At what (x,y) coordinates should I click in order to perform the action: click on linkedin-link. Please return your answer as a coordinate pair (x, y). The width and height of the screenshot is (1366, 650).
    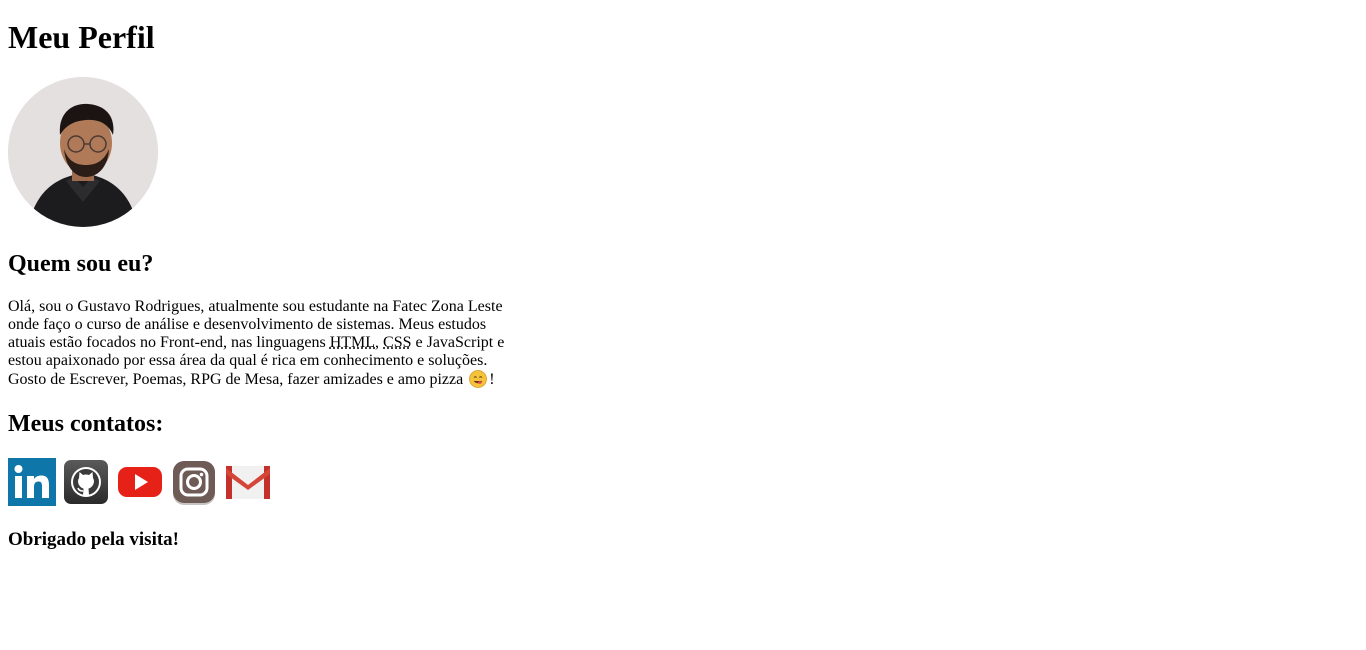
    Looking at the image, I should click on (32, 482).